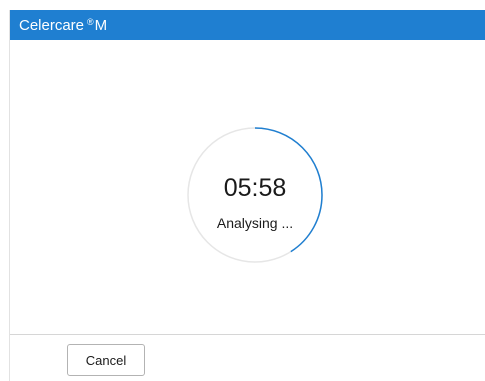 Image resolution: width=485 pixels, height=381 pixels. I want to click on remaining-time: 05:58, so click(255, 188).